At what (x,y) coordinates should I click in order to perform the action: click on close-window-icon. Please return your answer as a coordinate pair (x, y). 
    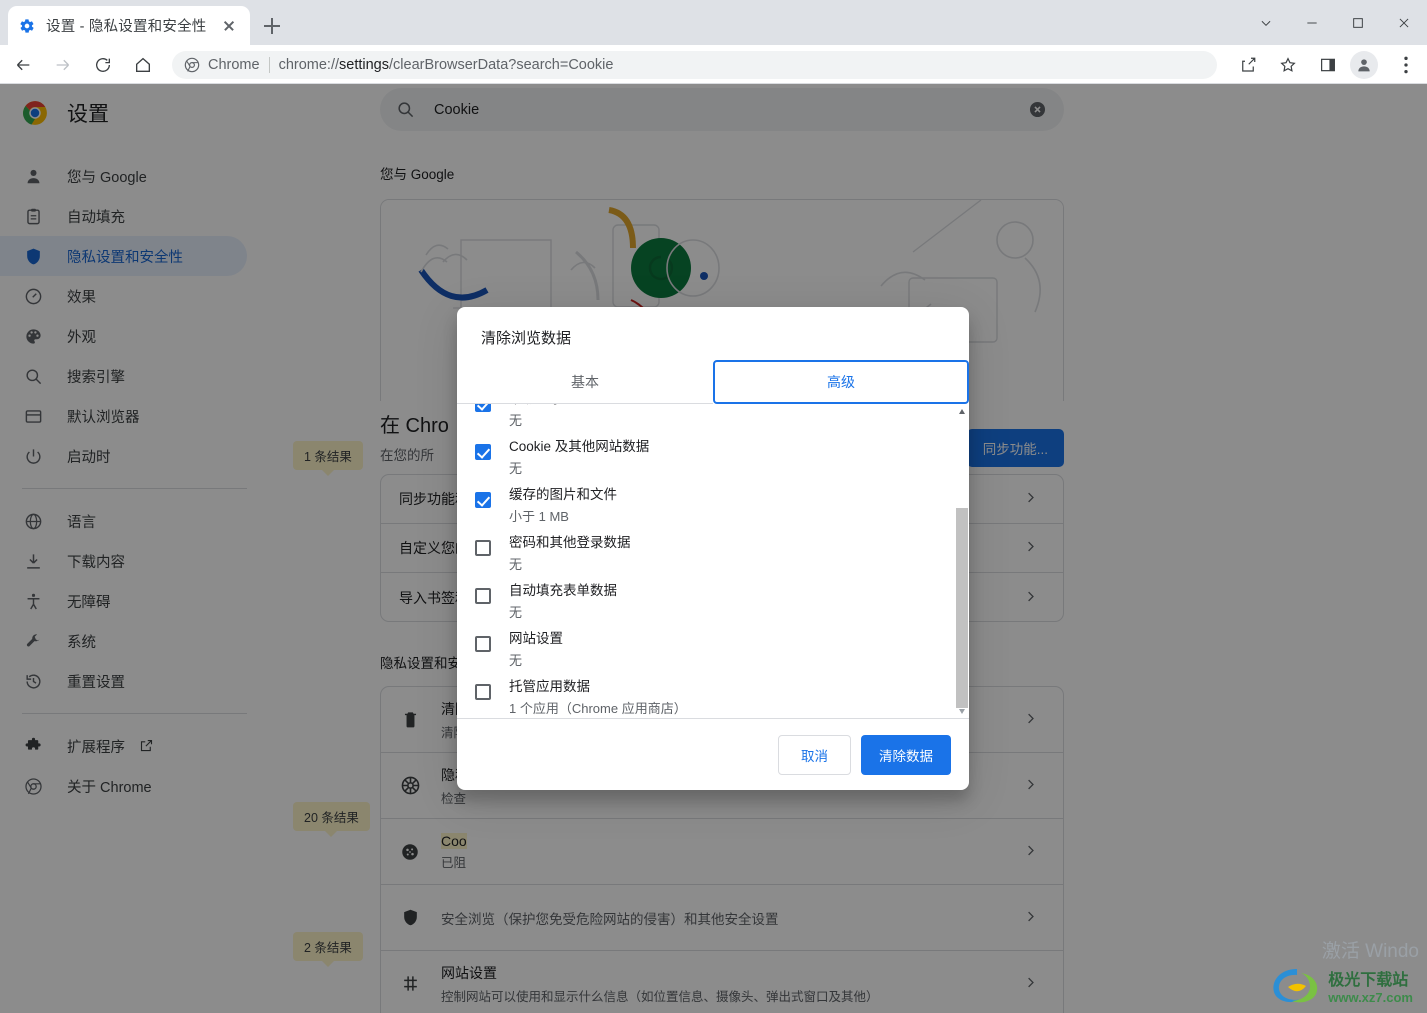
    Looking at the image, I should click on (1404, 22).